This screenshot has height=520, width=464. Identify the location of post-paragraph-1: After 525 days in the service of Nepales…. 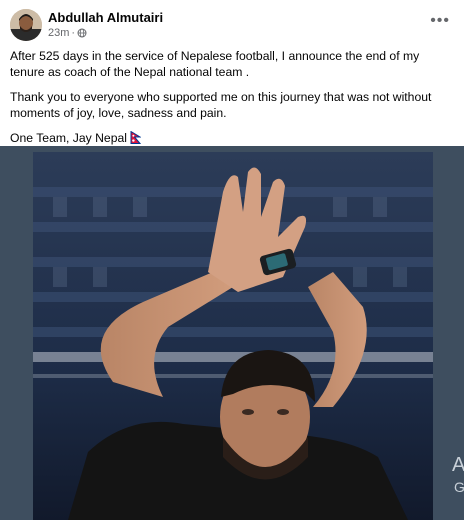
(215, 64).